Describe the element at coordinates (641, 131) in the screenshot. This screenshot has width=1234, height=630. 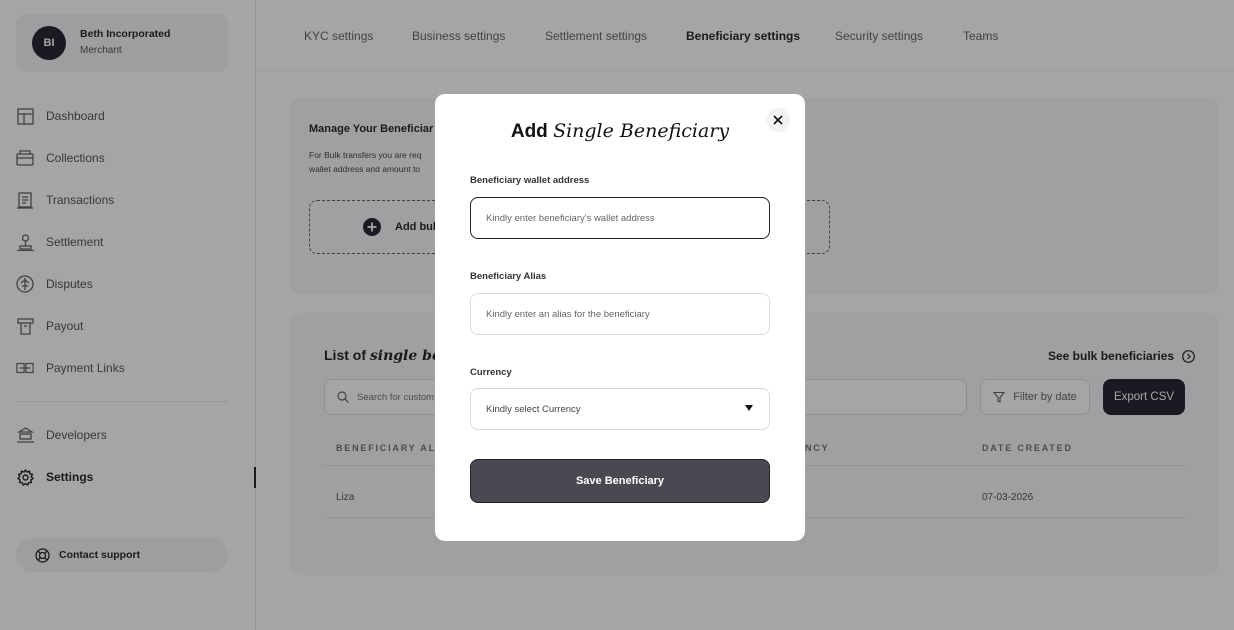
I see `modal-title-italic: Single Beneficiary` at that location.